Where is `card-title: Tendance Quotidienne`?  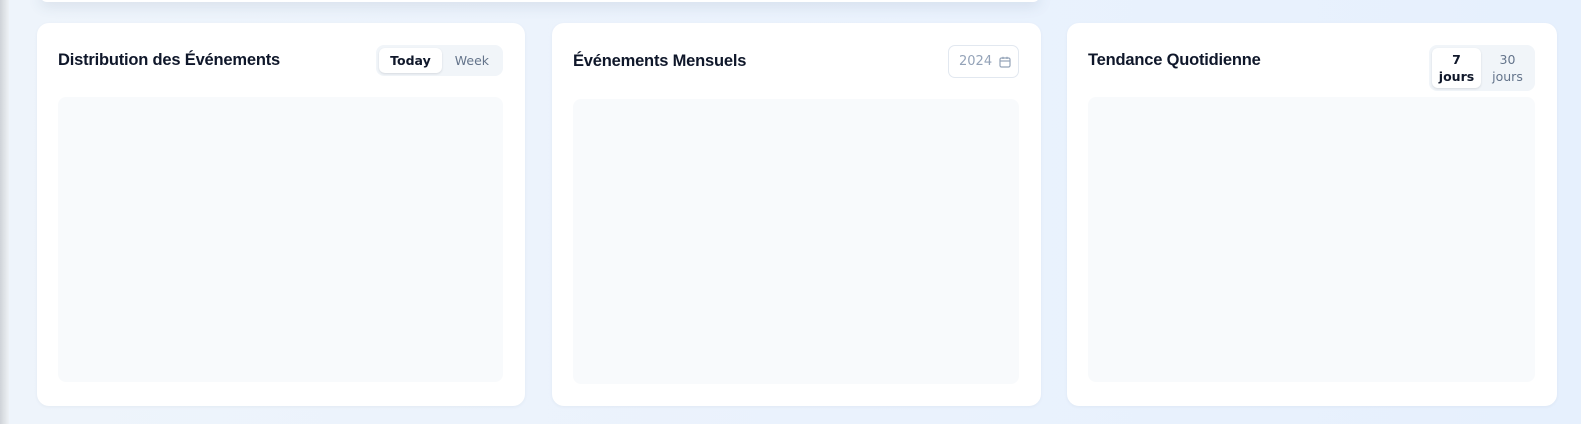
card-title: Tendance Quotidienne is located at coordinates (1174, 60).